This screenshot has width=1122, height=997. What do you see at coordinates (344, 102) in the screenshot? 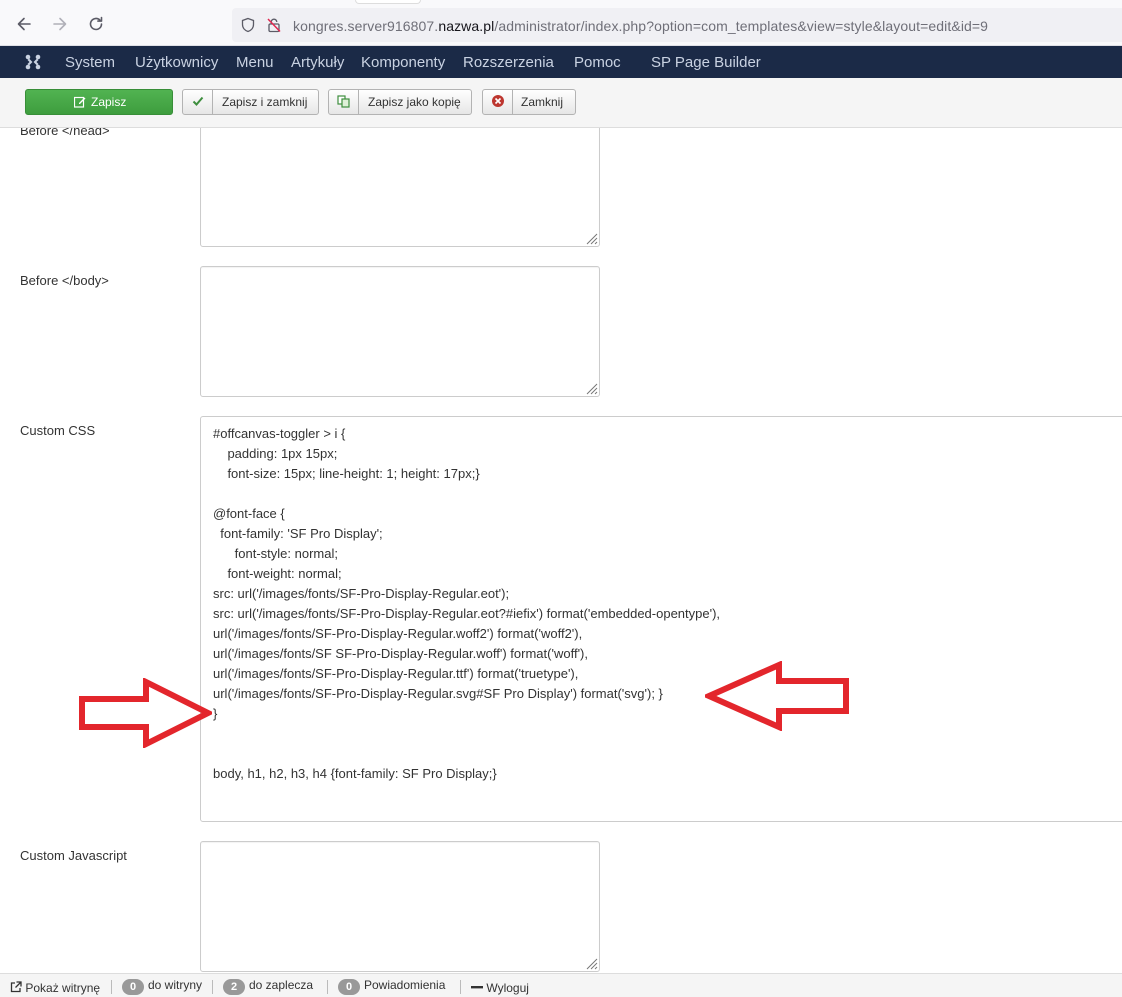
I see `copy-icon` at bounding box center [344, 102].